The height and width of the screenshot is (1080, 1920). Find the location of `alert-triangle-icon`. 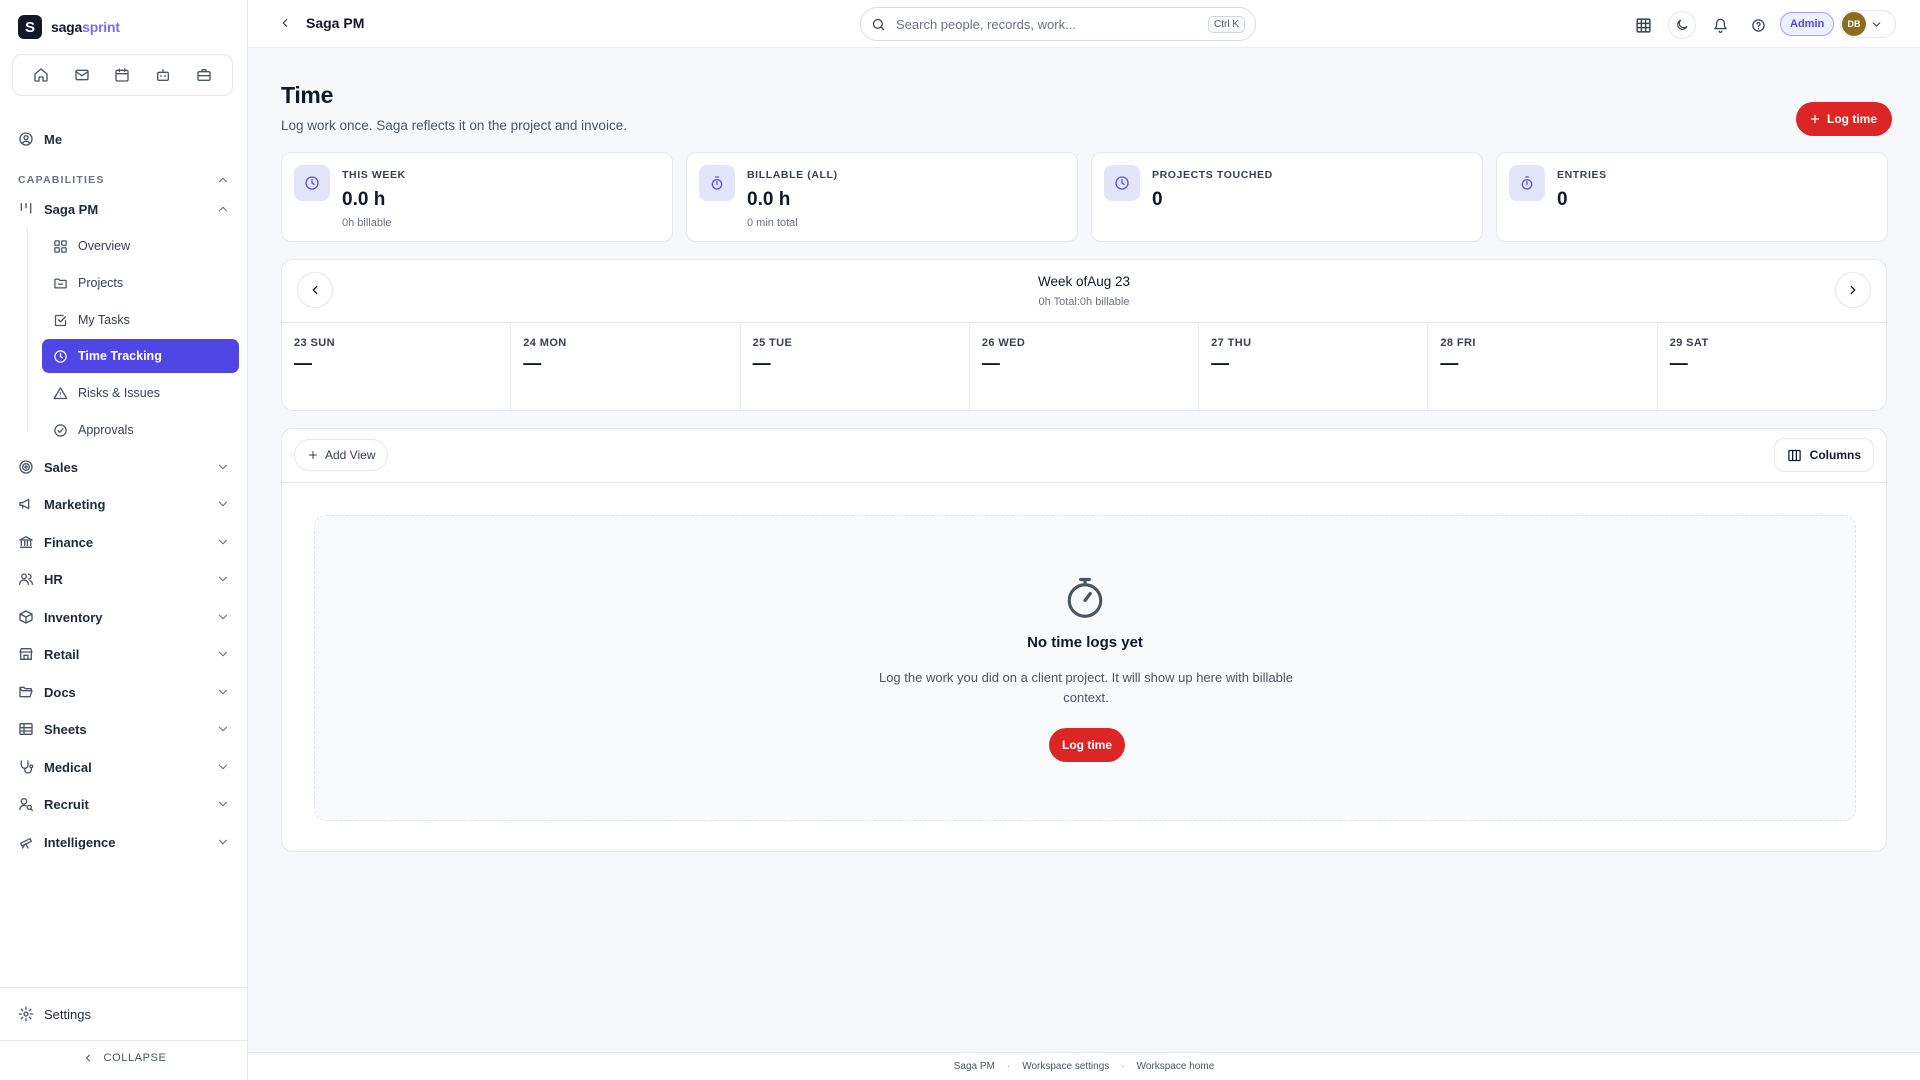

alert-triangle-icon is located at coordinates (60, 393).